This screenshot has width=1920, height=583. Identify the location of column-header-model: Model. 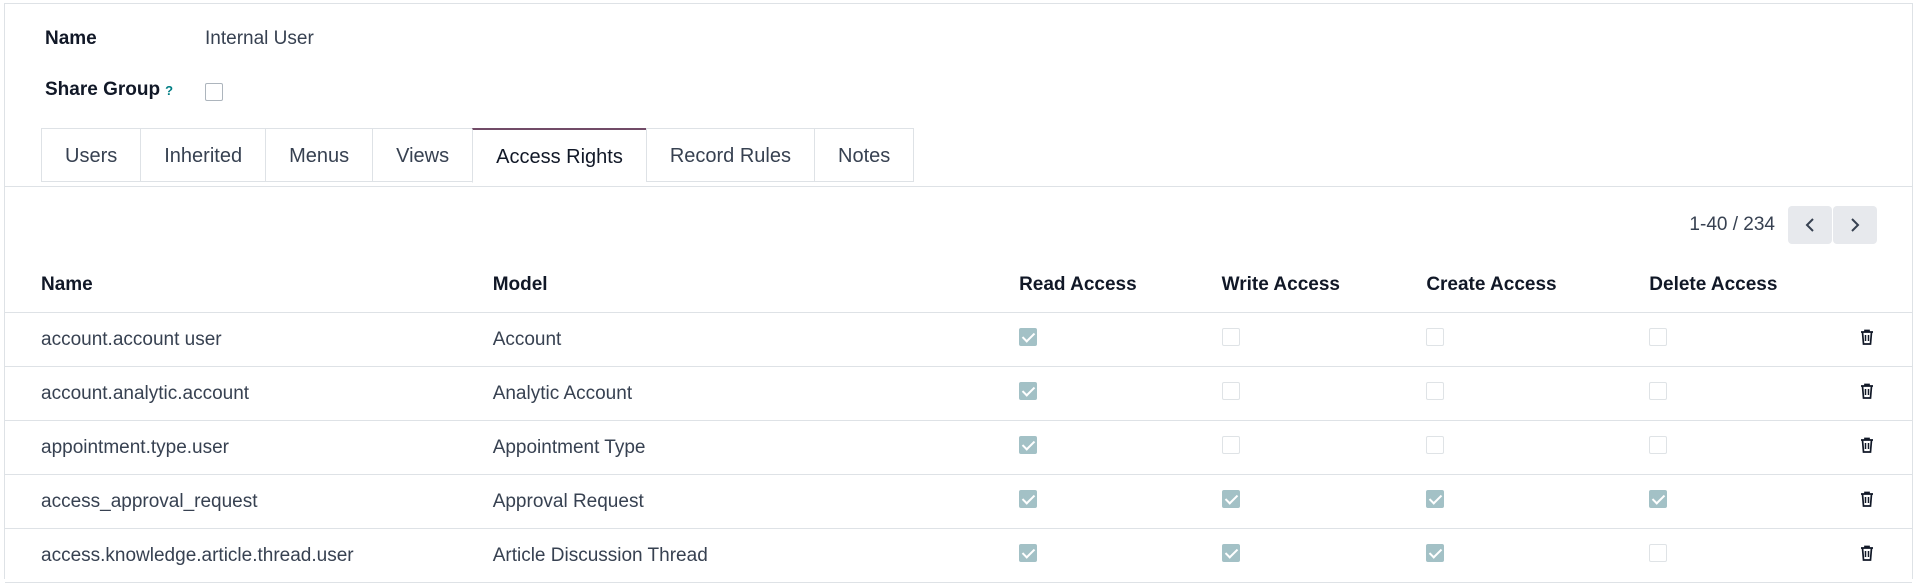
(756, 285).